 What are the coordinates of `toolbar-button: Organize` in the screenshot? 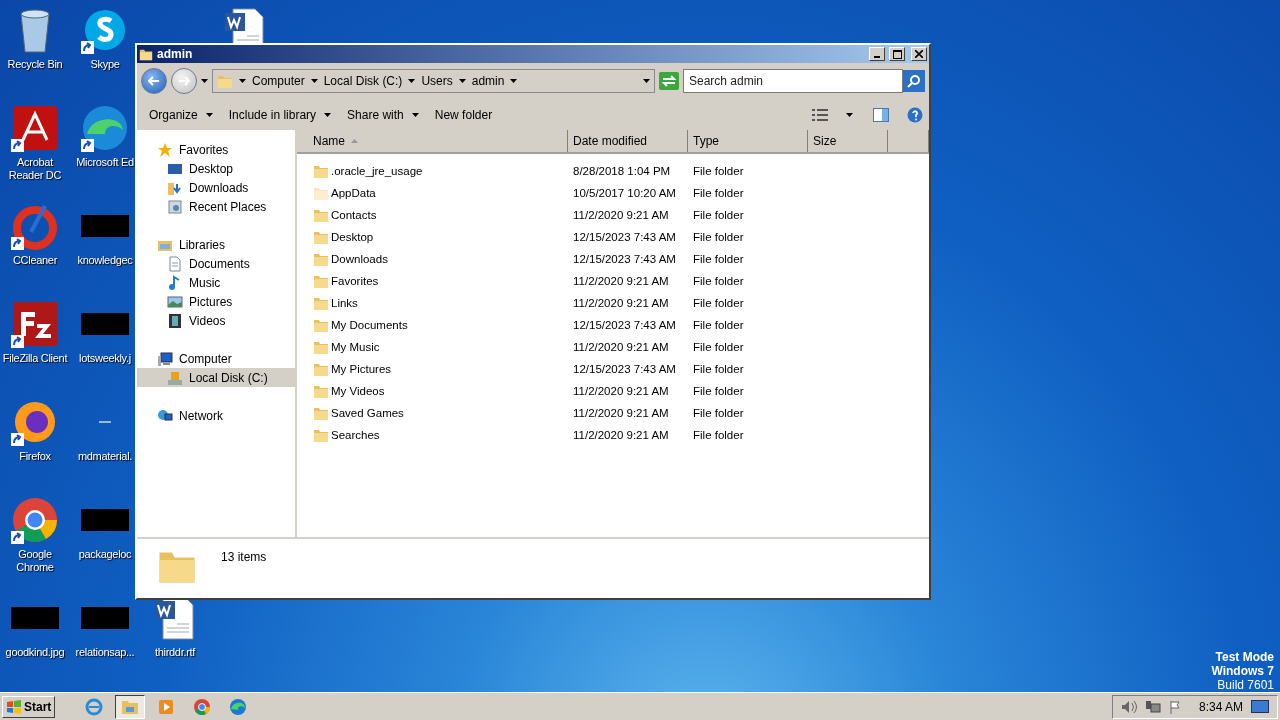 It's located at (181, 114).